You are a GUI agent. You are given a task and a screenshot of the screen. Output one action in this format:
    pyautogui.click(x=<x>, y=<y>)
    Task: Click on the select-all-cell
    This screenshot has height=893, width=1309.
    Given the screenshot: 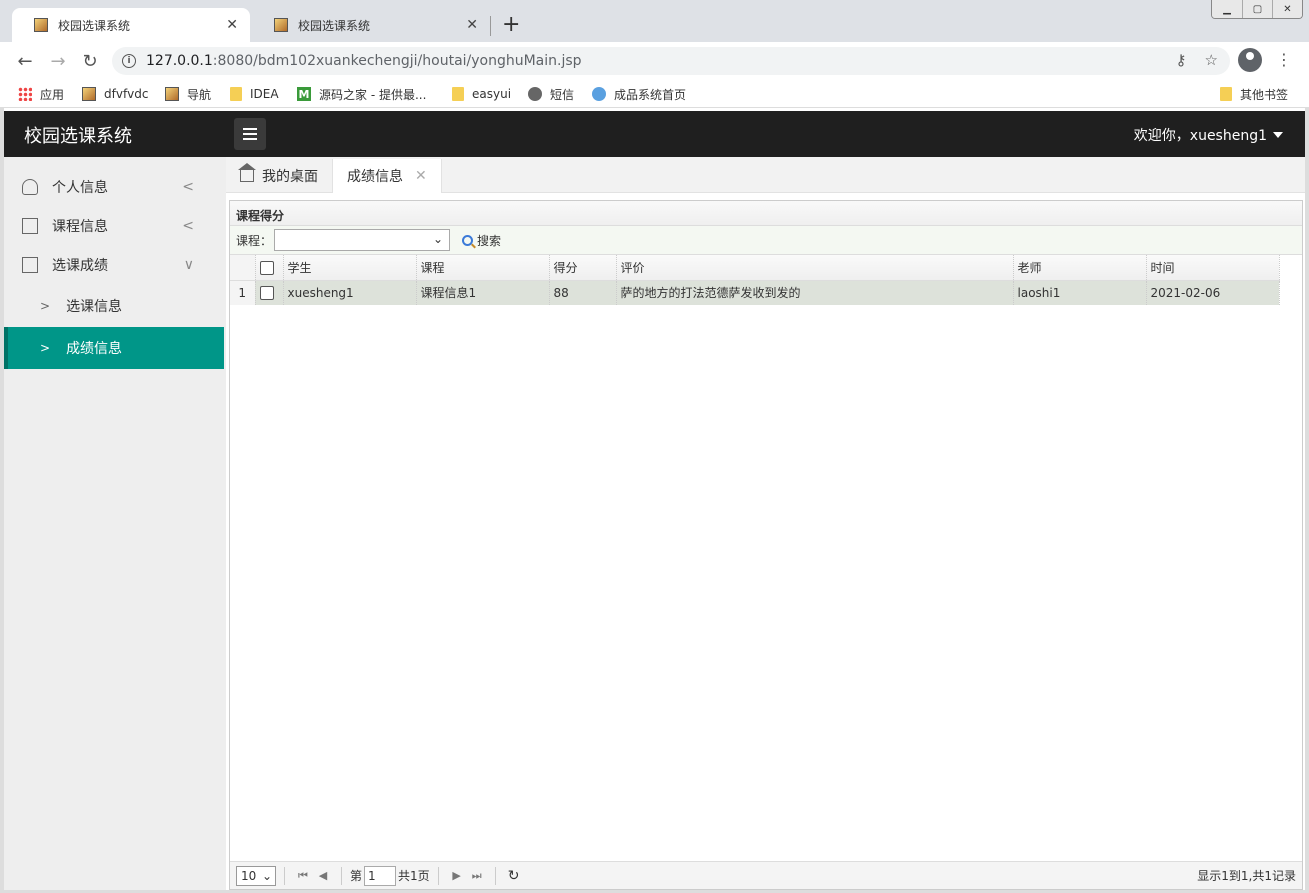 What is the action you would take?
    pyautogui.click(x=269, y=268)
    